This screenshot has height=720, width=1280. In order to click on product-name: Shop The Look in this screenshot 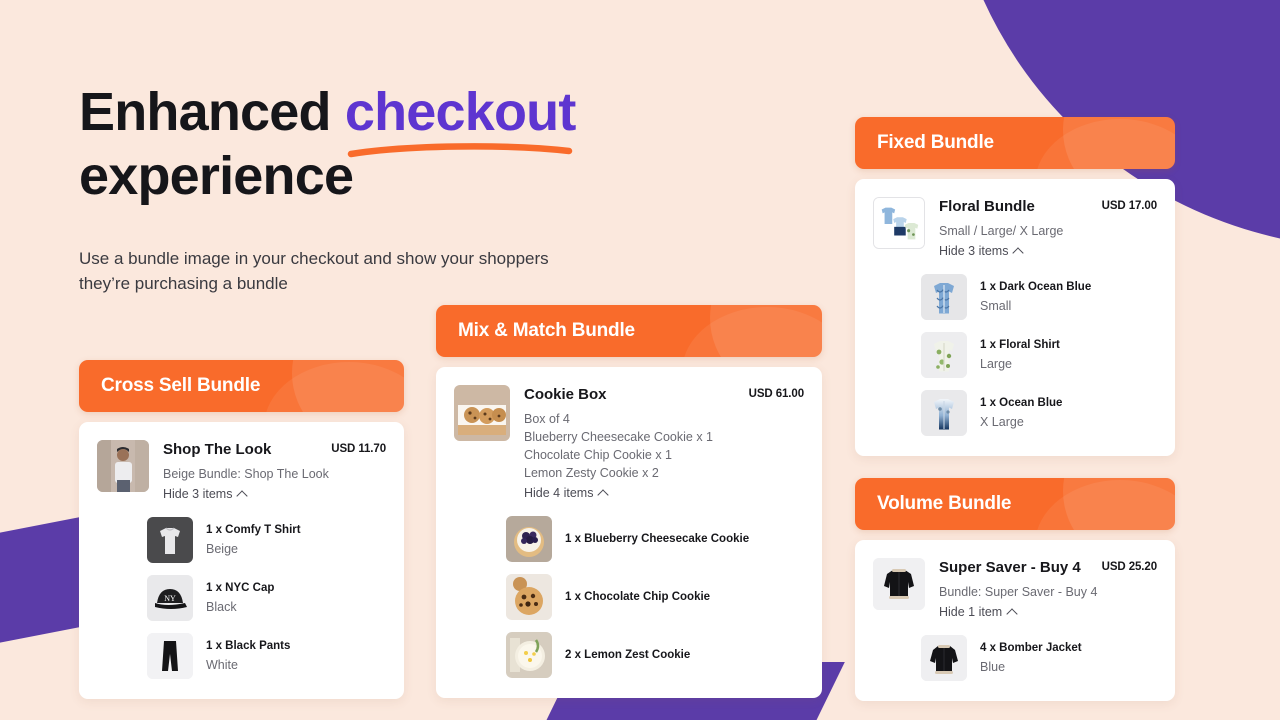, I will do `click(217, 449)`.